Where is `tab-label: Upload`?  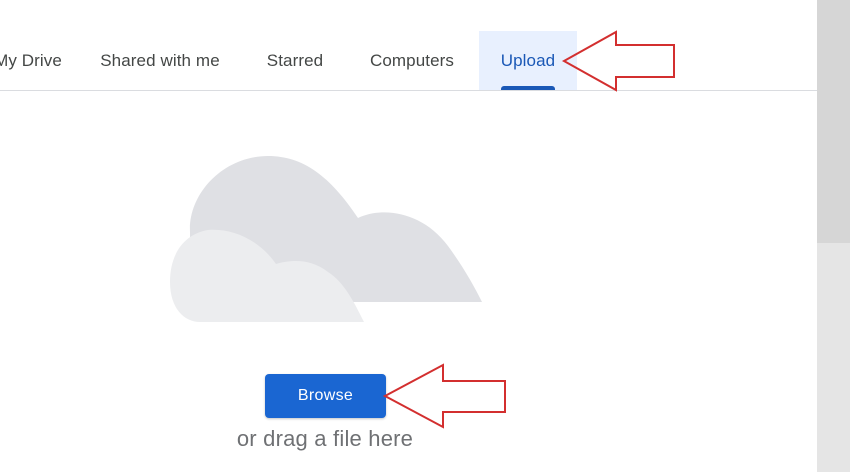
tab-label: Upload is located at coordinates (528, 60).